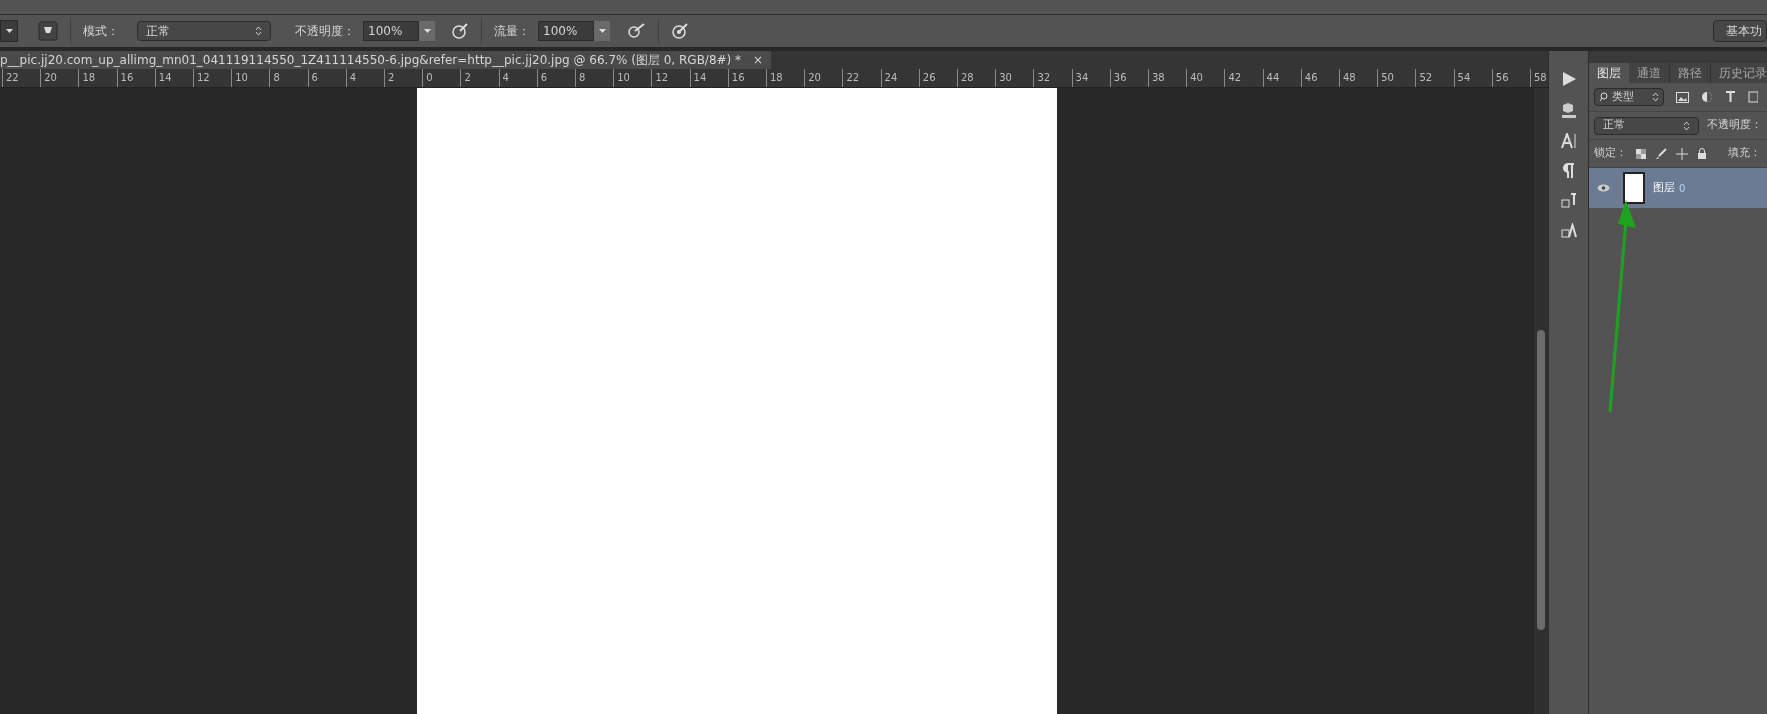  What do you see at coordinates (391, 31) in the screenshot?
I see `opacity-field: 100%` at bounding box center [391, 31].